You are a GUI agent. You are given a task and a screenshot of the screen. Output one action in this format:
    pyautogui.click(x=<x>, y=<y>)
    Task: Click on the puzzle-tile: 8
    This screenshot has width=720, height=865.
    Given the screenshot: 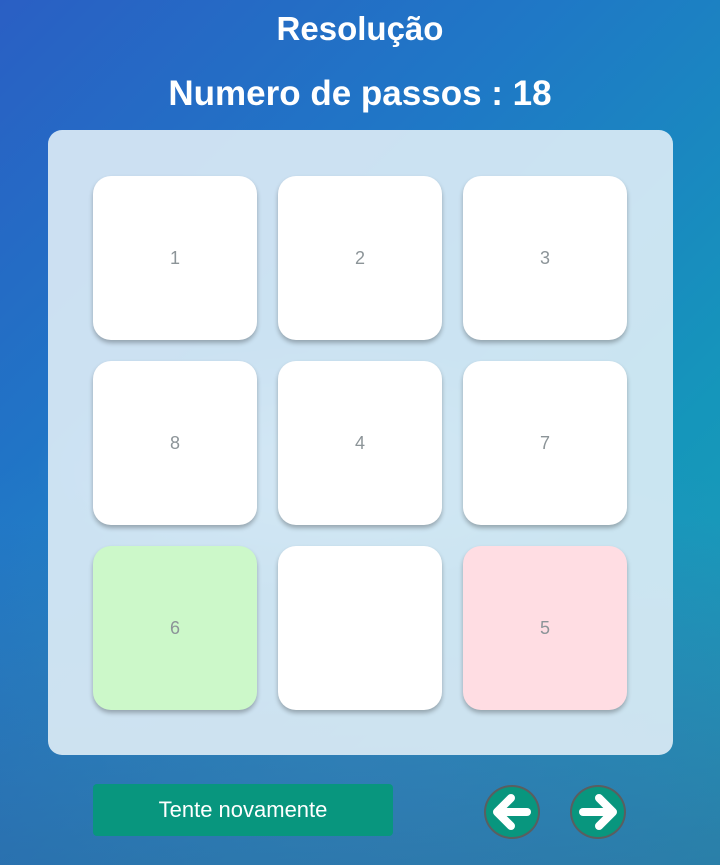 What is the action you would take?
    pyautogui.click(x=175, y=443)
    